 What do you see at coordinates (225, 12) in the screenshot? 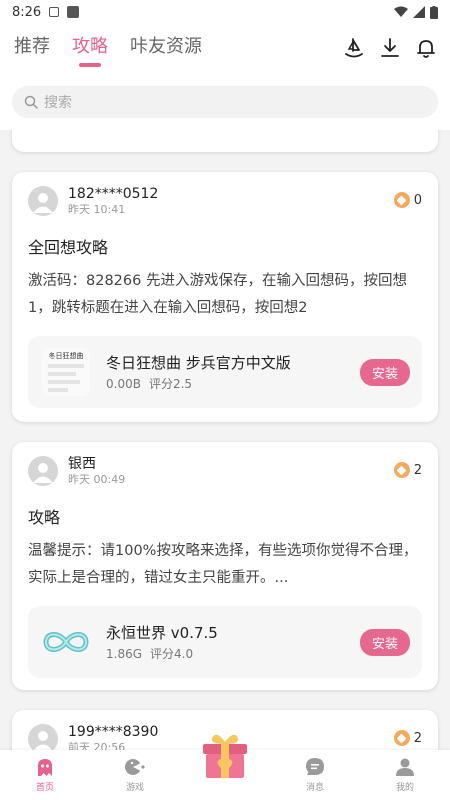
I see `status-bar: 8:26` at bounding box center [225, 12].